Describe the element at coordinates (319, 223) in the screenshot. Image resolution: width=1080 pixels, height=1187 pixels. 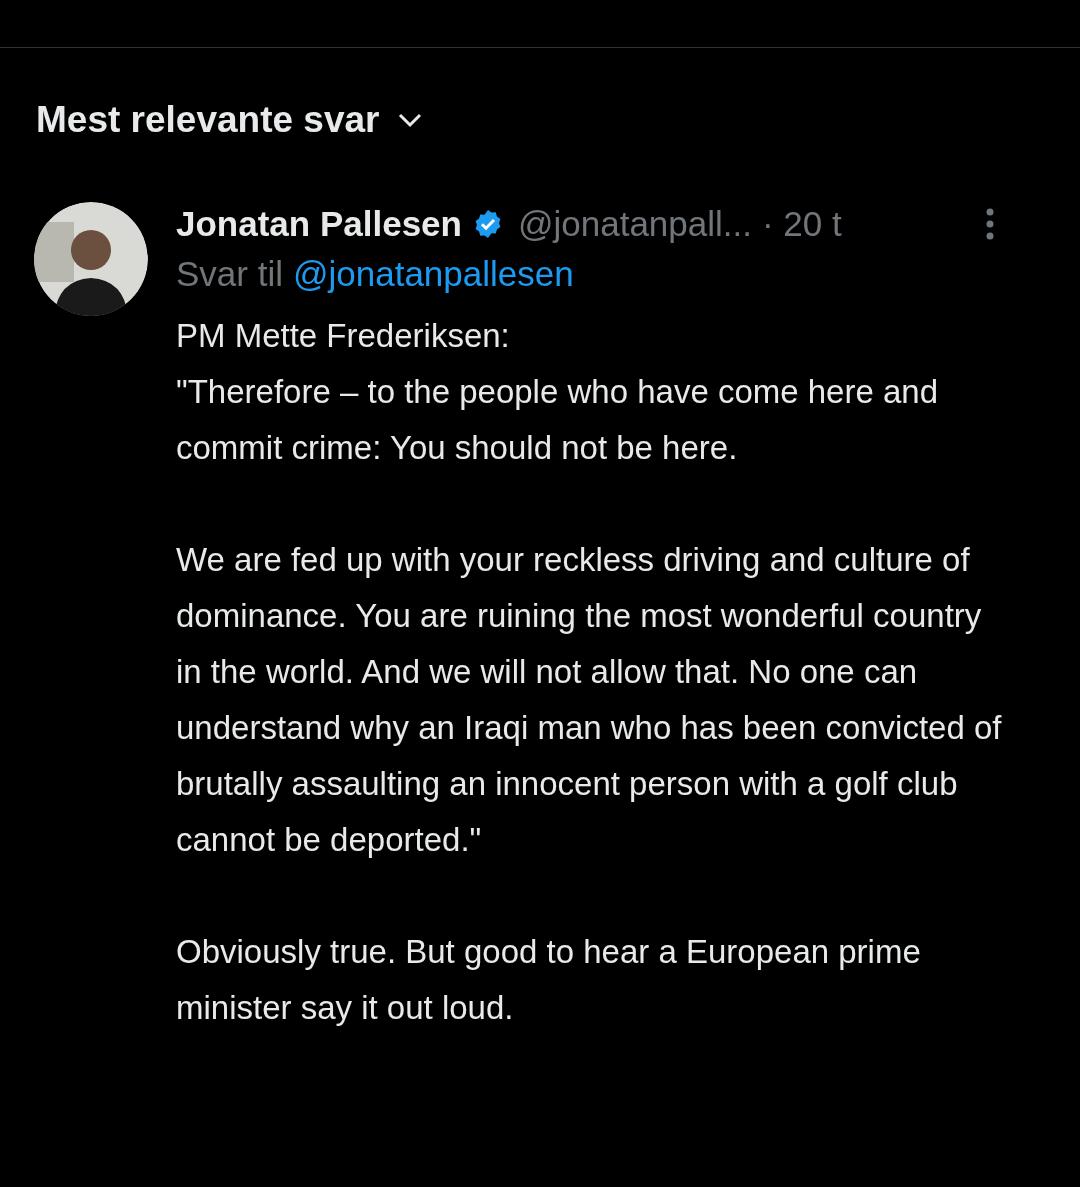
I see `author-name: Jonatan Pallesen` at that location.